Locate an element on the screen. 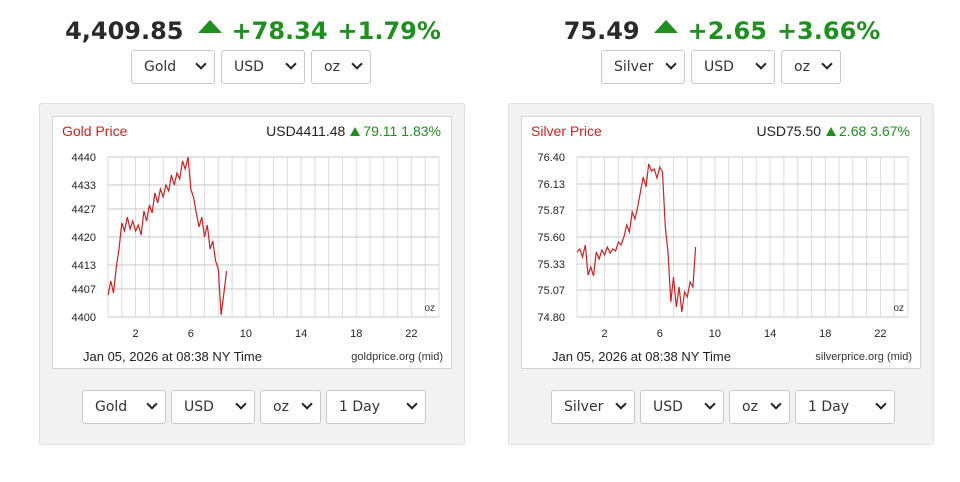 The width and height of the screenshot is (960, 482). ticker-price: 4,409.85 is located at coordinates (124, 31).